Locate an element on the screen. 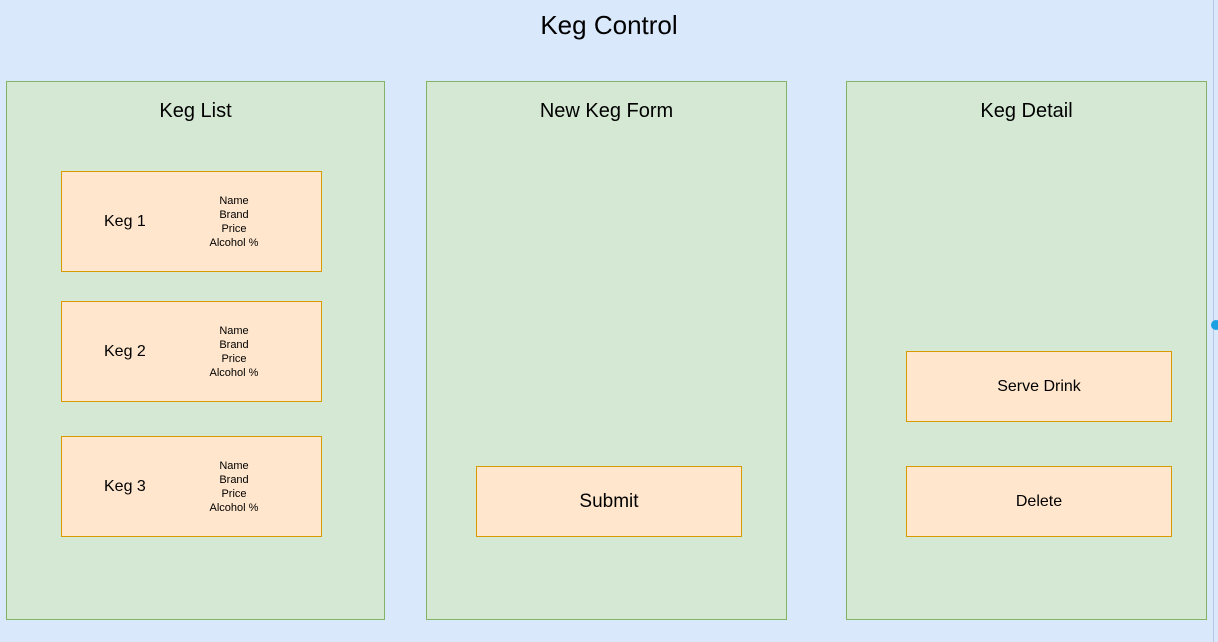  serve-drink-label: Serve Drink is located at coordinates (1039, 386).